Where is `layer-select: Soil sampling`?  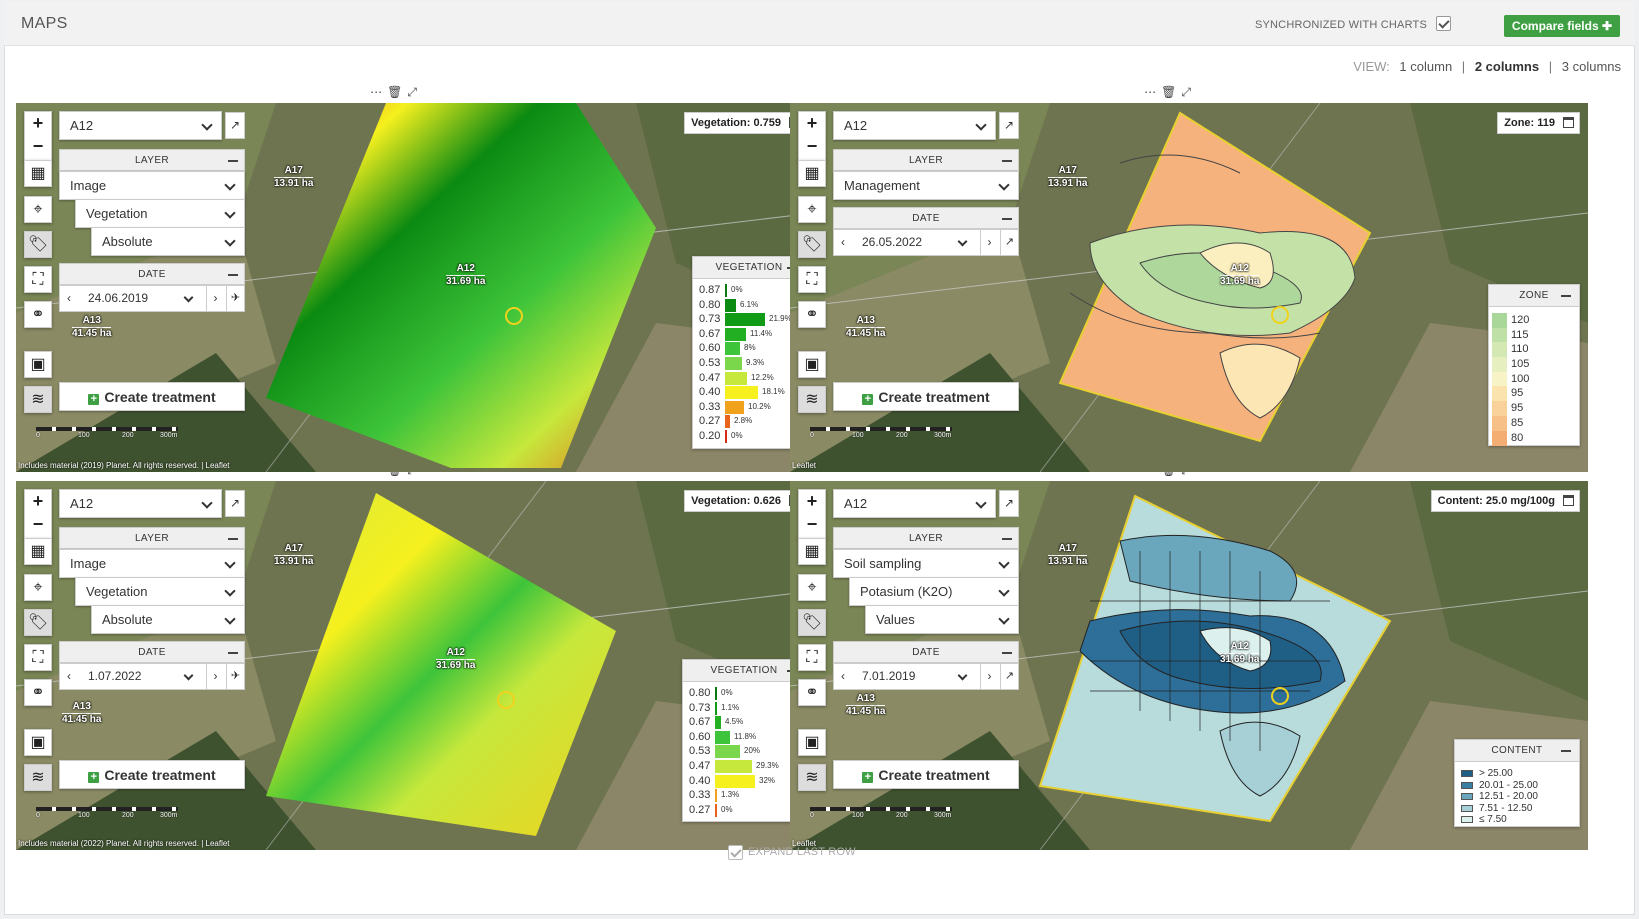 layer-select: Soil sampling is located at coordinates (926, 563).